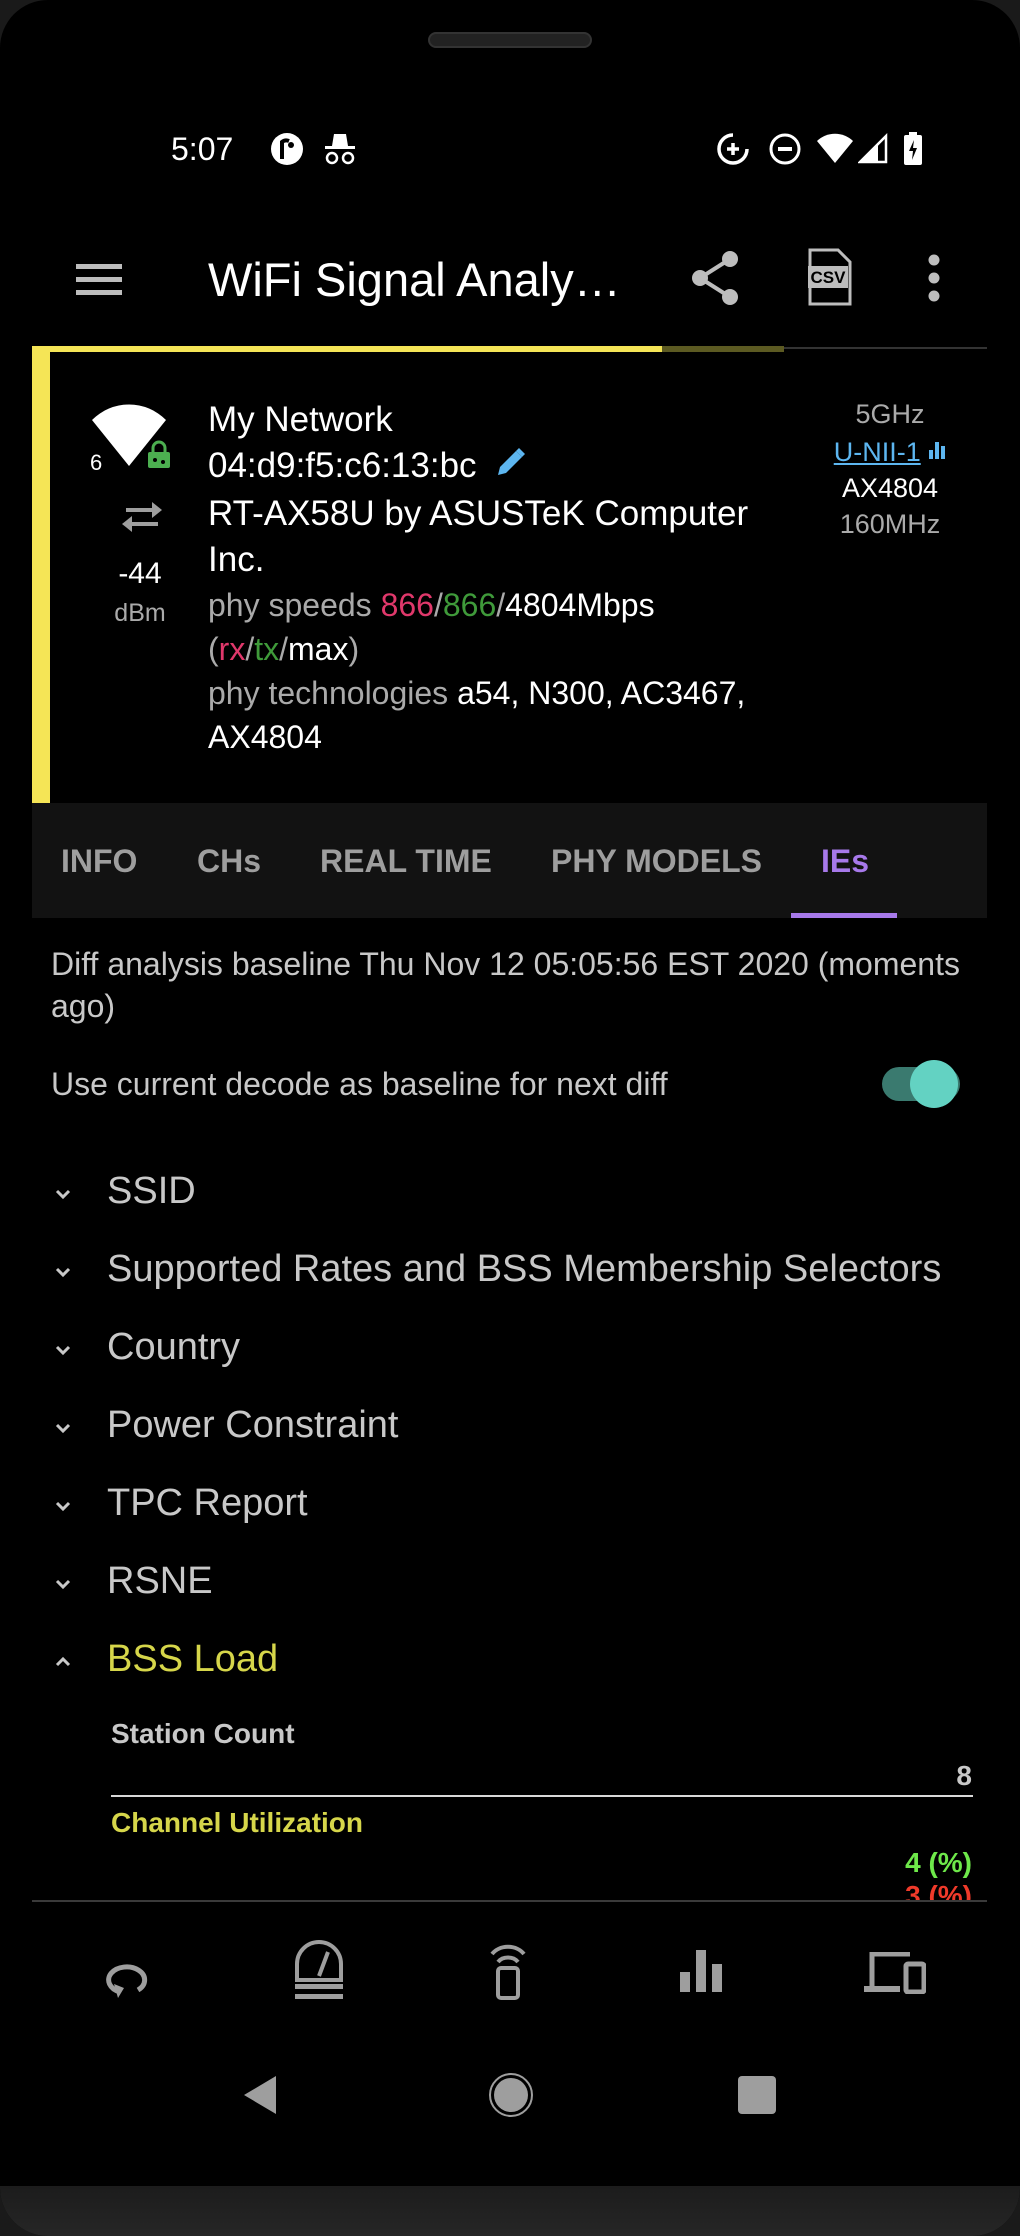  I want to click on ie-item-rsne: RSNE, so click(521, 1590).